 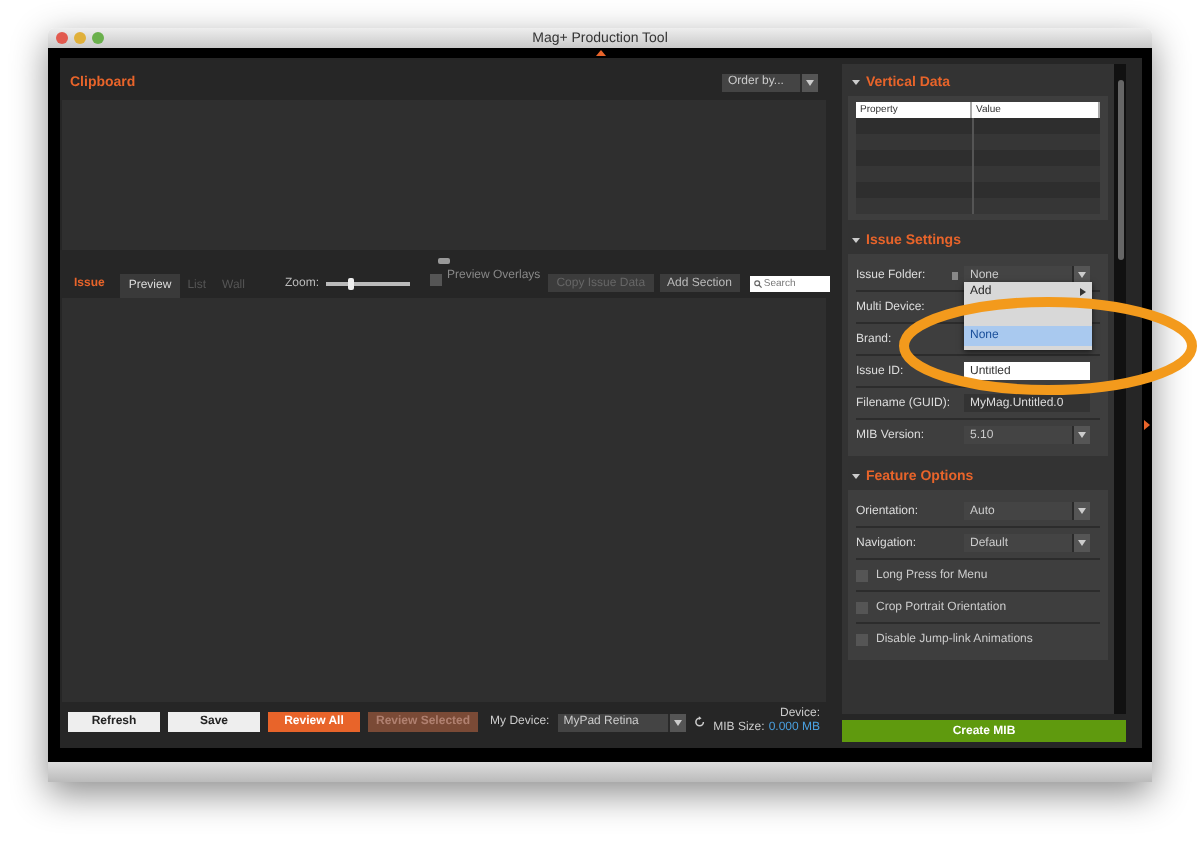 What do you see at coordinates (435, 280) in the screenshot?
I see `checkbox` at bounding box center [435, 280].